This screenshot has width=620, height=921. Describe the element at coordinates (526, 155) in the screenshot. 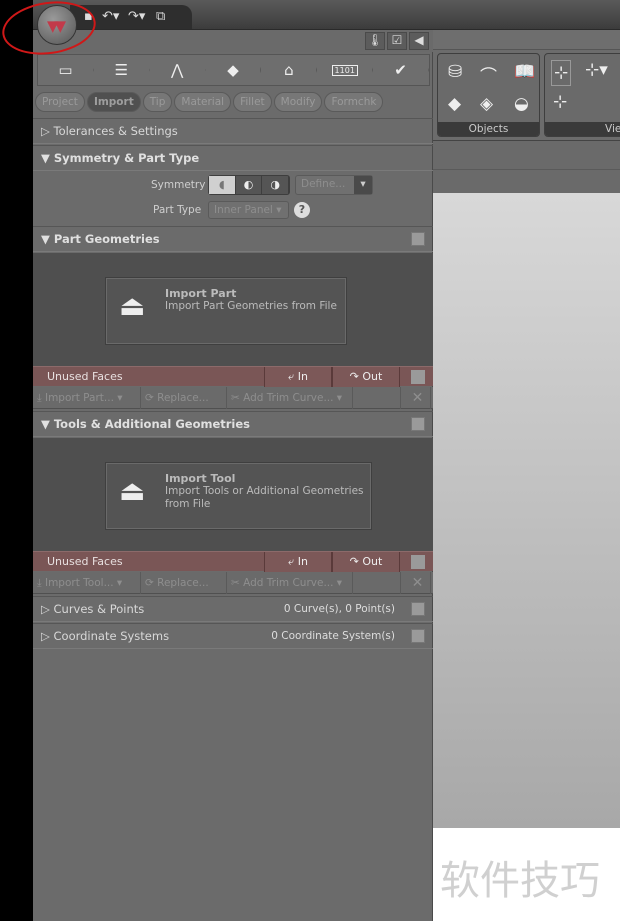

I see `right-toolbar` at that location.